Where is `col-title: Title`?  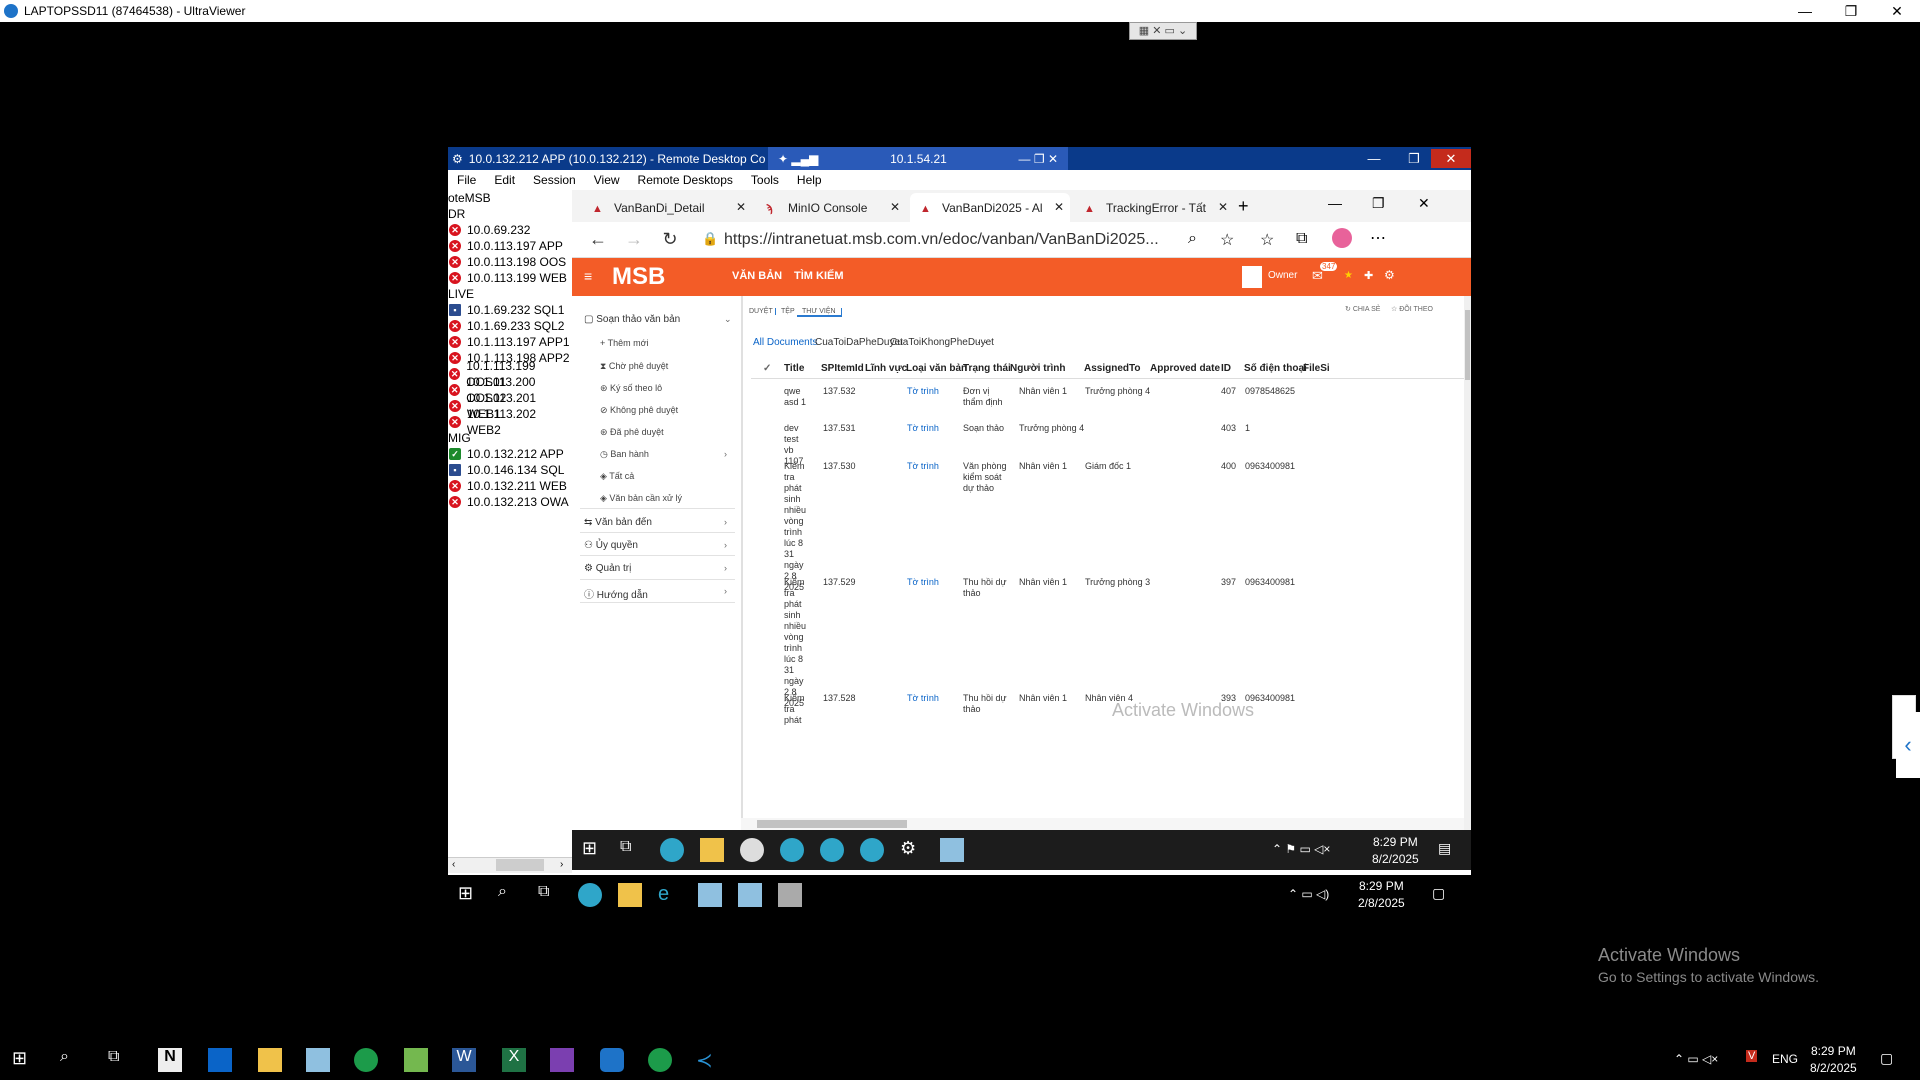 col-title: Title is located at coordinates (794, 368).